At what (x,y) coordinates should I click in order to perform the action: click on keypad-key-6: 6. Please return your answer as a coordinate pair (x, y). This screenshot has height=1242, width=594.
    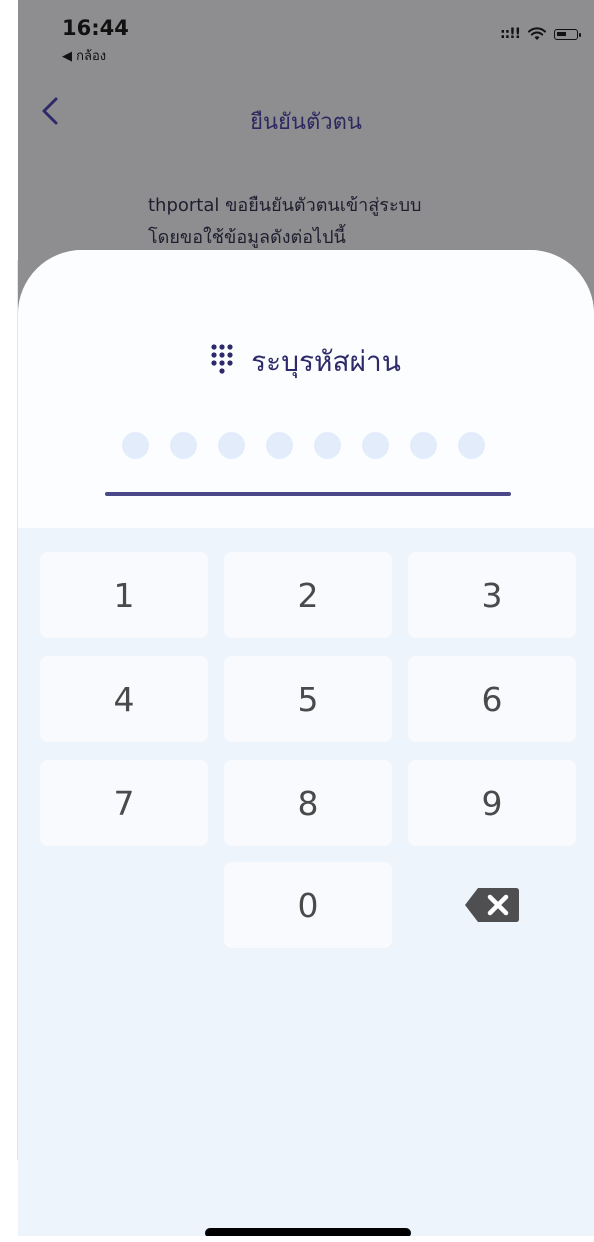
    Looking at the image, I should click on (492, 699).